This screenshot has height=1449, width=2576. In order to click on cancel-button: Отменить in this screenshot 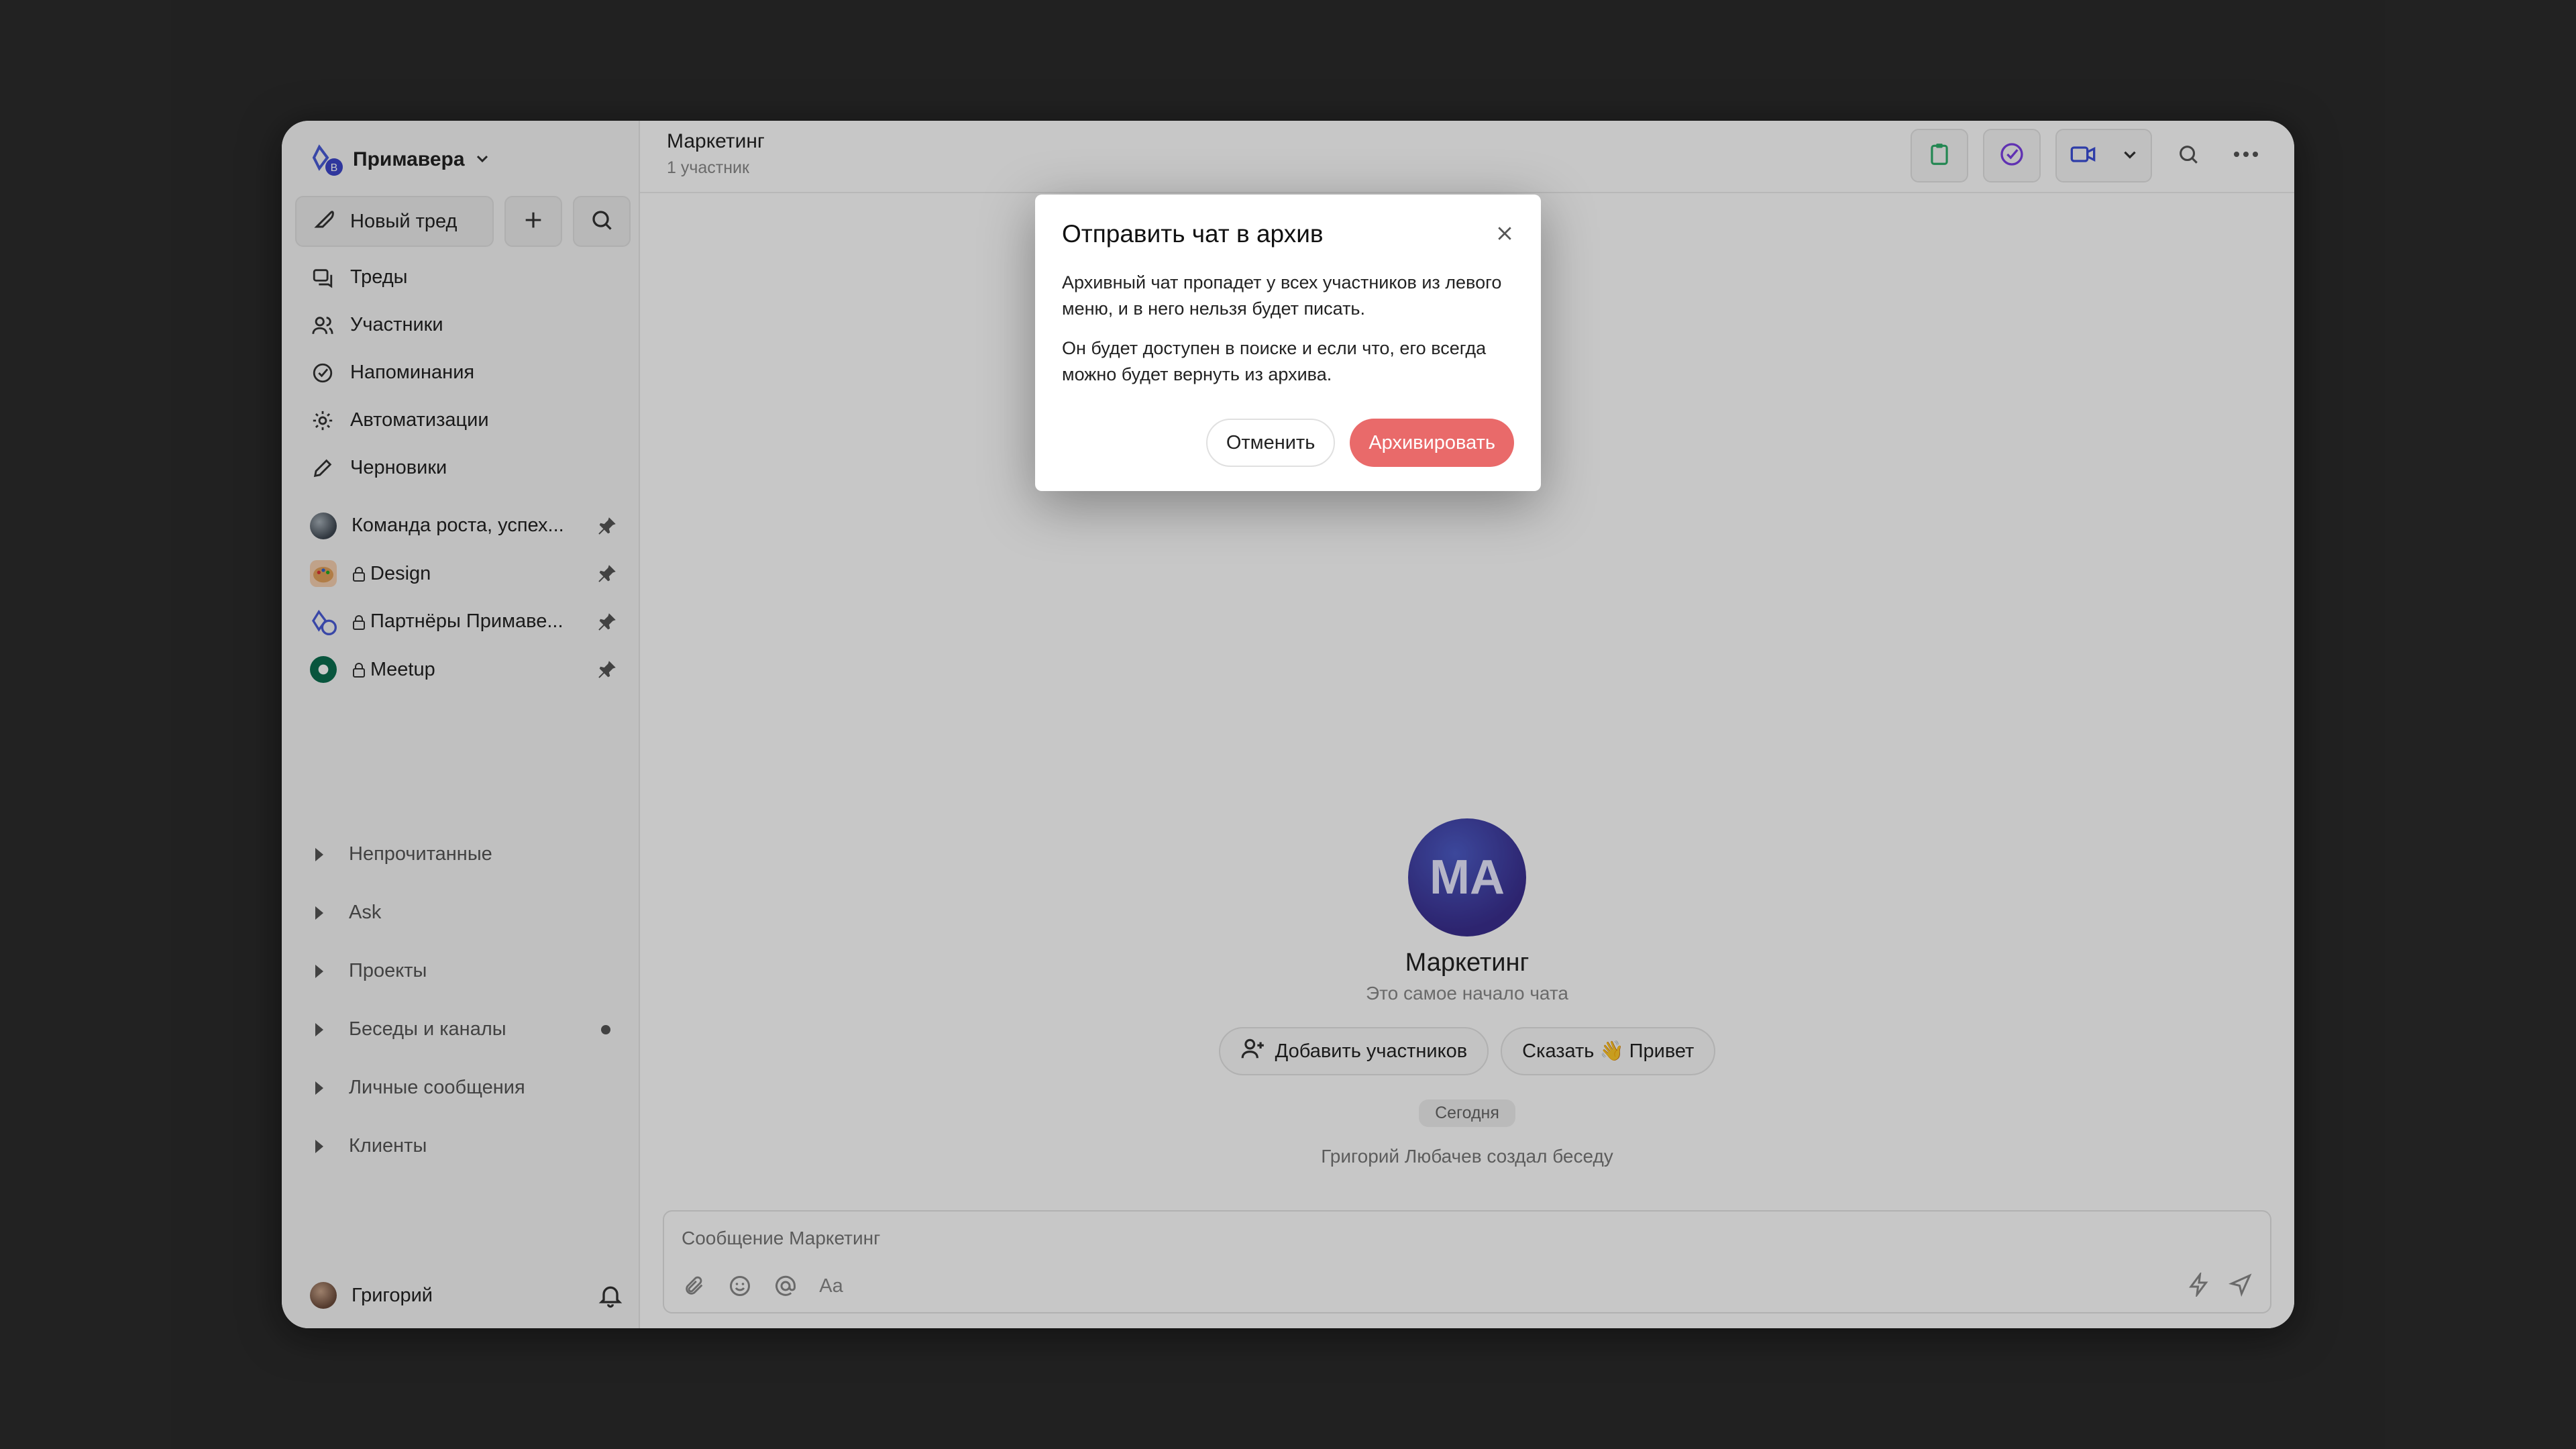, I will do `click(1270, 443)`.